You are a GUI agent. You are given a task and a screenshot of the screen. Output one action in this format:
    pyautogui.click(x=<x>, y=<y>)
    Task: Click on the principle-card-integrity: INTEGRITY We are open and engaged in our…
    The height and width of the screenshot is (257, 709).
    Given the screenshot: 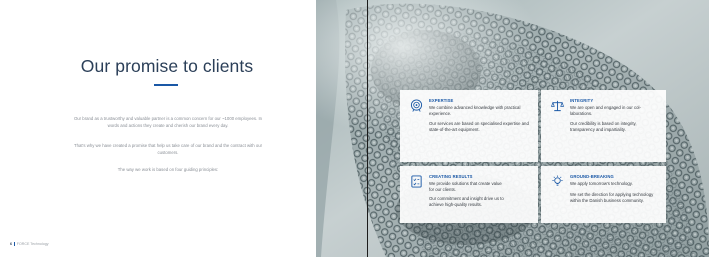 What is the action you would take?
    pyautogui.click(x=603, y=126)
    